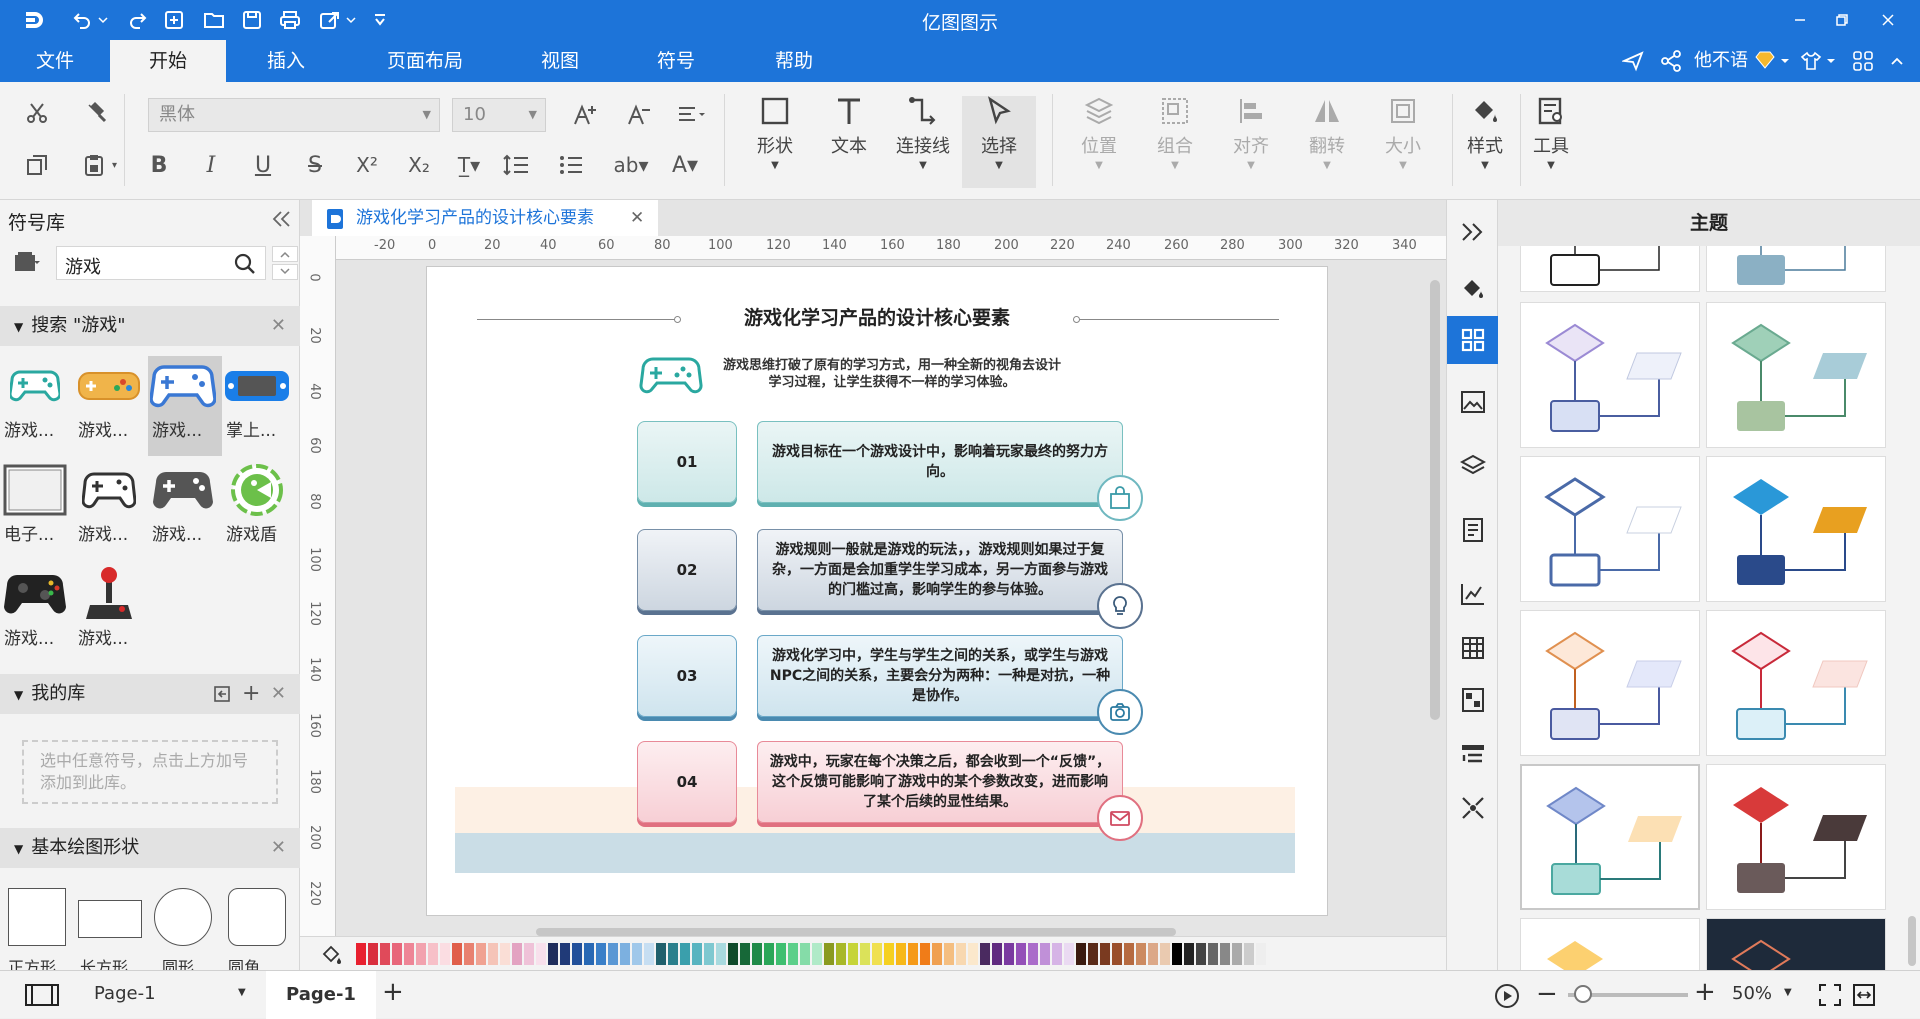  What do you see at coordinates (775, 142) in the screenshot?
I see `shape-tool-button: 形状 ▼` at bounding box center [775, 142].